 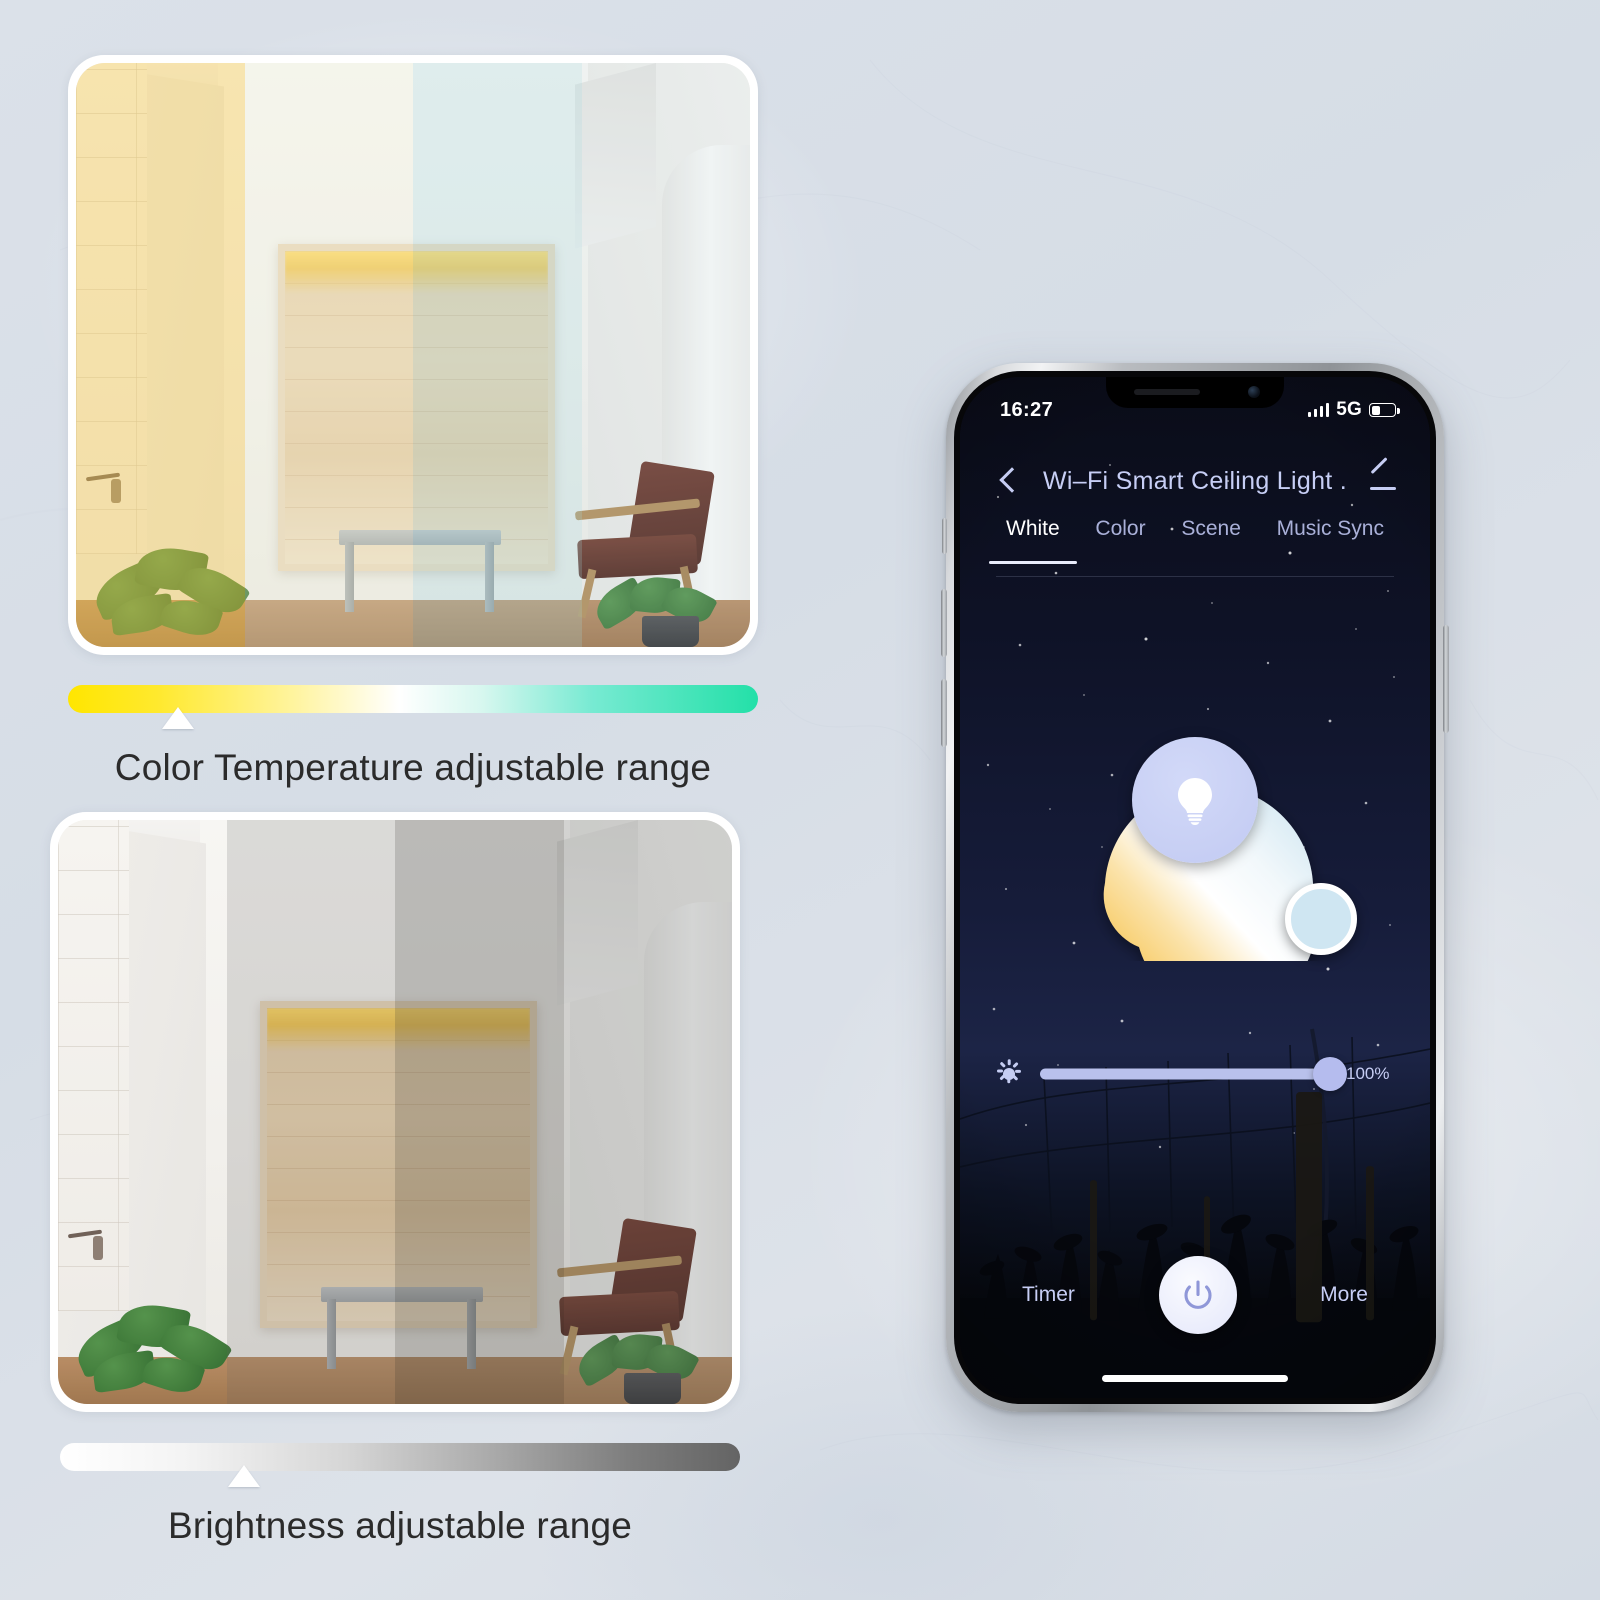 What do you see at coordinates (497, 355) in the screenshot?
I see `zone-cool` at bounding box center [497, 355].